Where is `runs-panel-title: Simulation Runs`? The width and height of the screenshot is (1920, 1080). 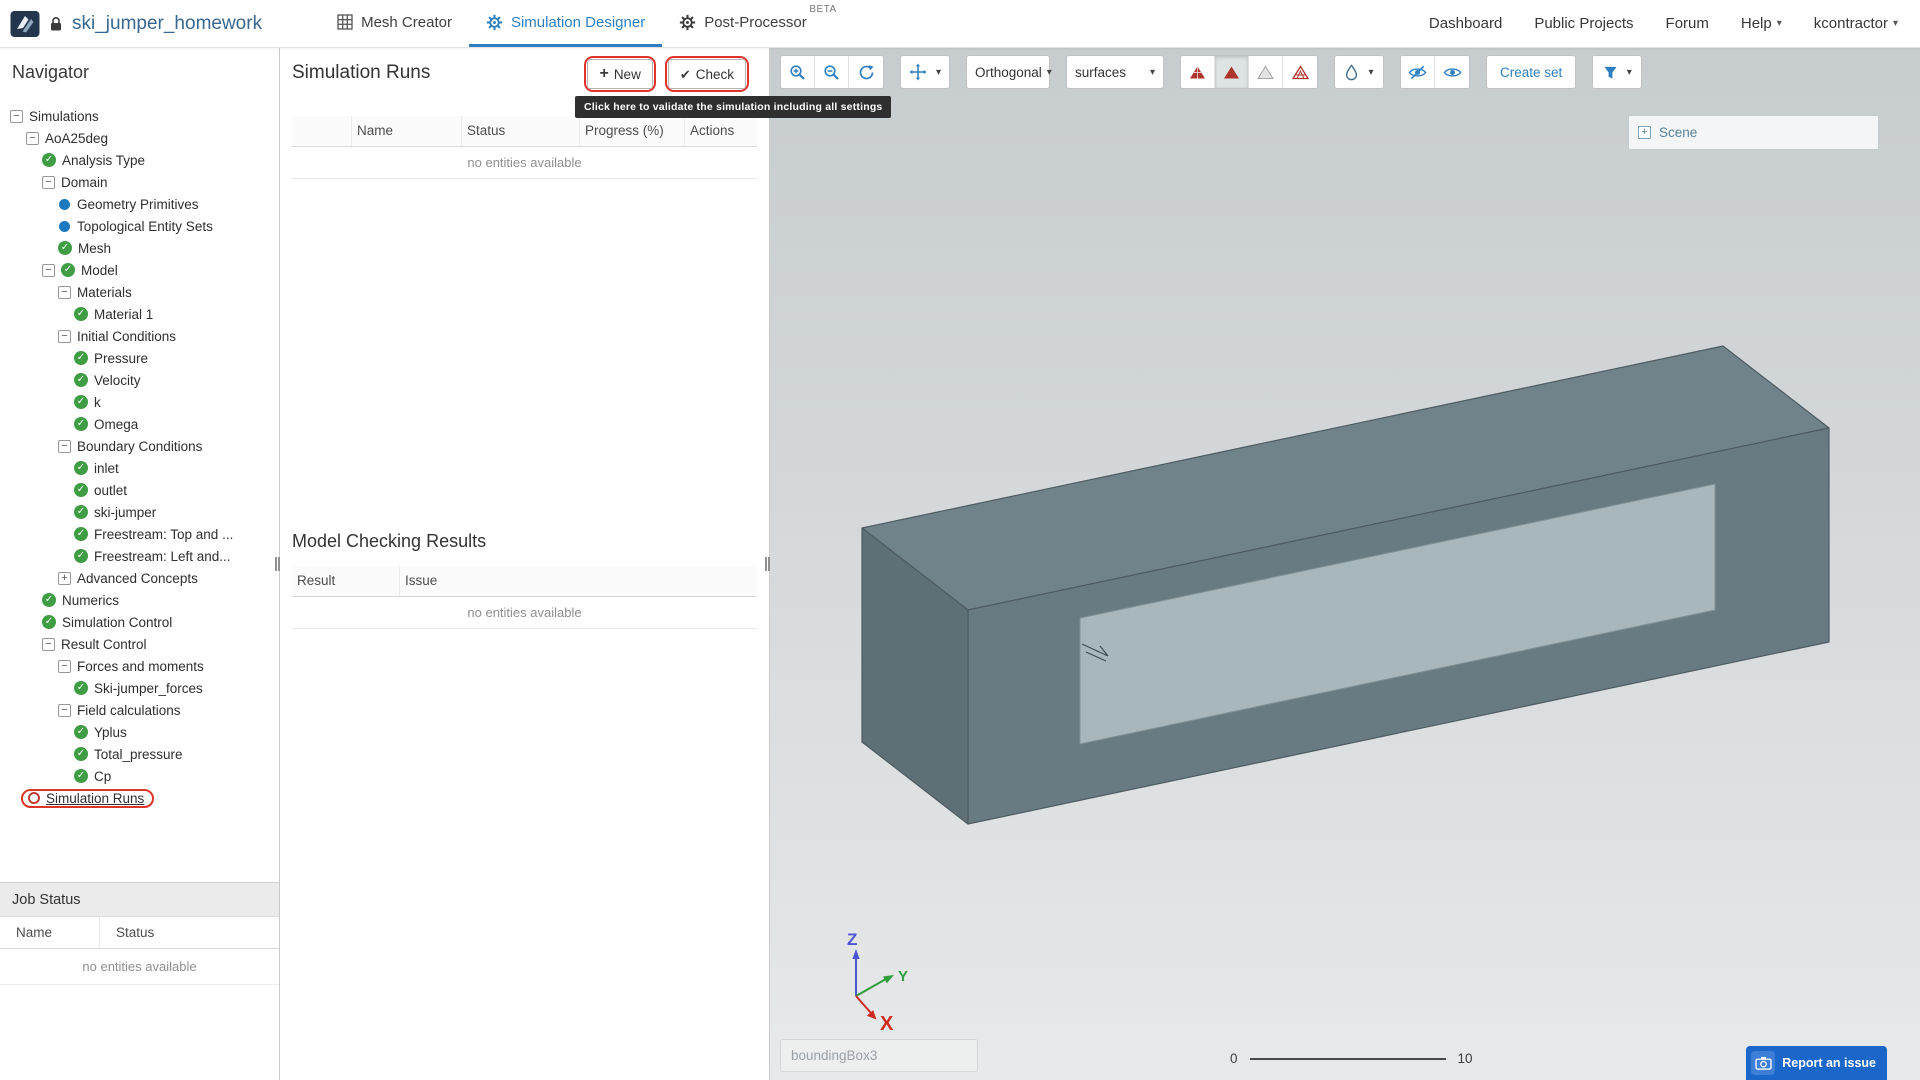 runs-panel-title: Simulation Runs is located at coordinates (361, 72).